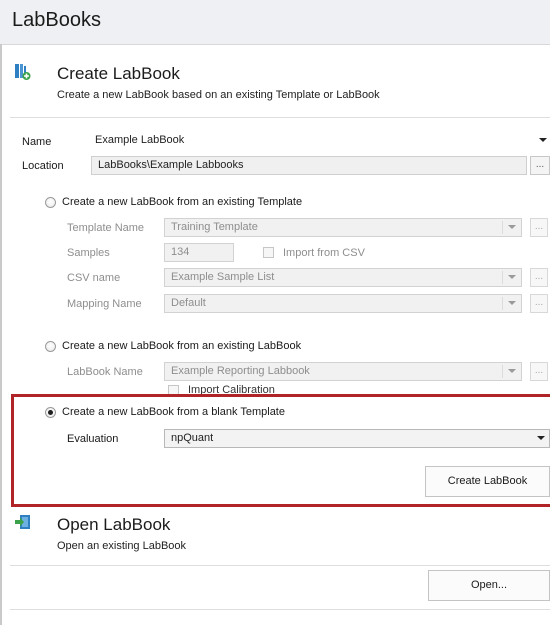 This screenshot has width=550, height=625. Describe the element at coordinates (324, 253) in the screenshot. I see `import-csv-label: Import from CSV` at that location.